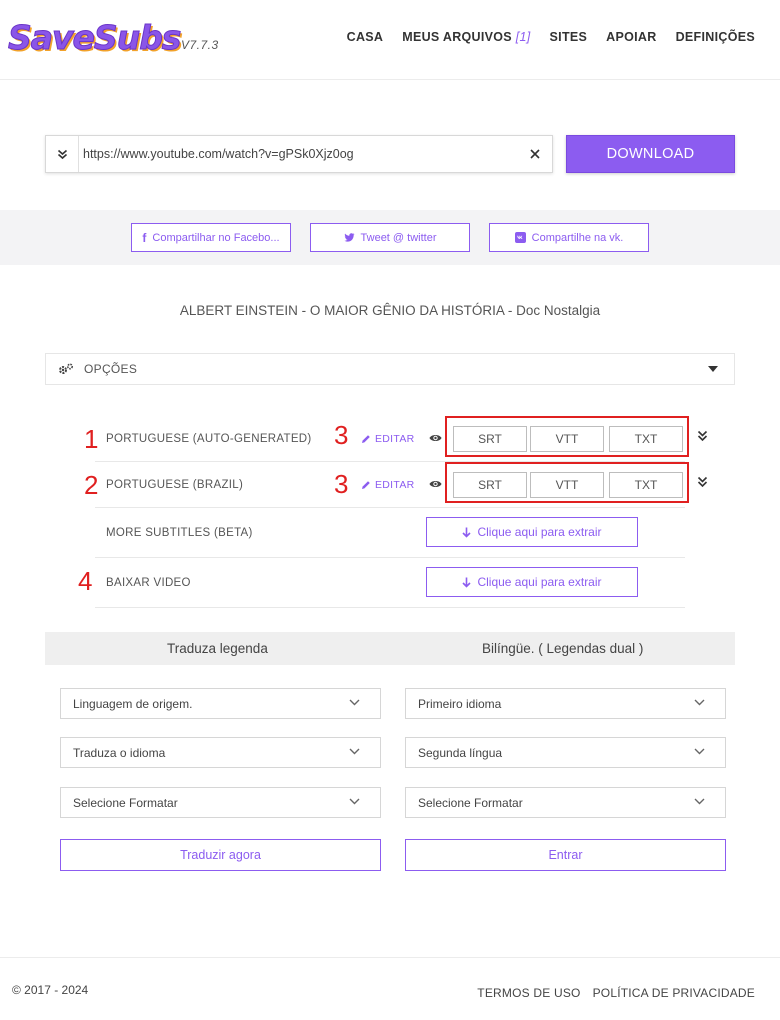 This screenshot has width=780, height=1020. Describe the element at coordinates (144, 237) in the screenshot. I see `facebook-icon: f` at that location.